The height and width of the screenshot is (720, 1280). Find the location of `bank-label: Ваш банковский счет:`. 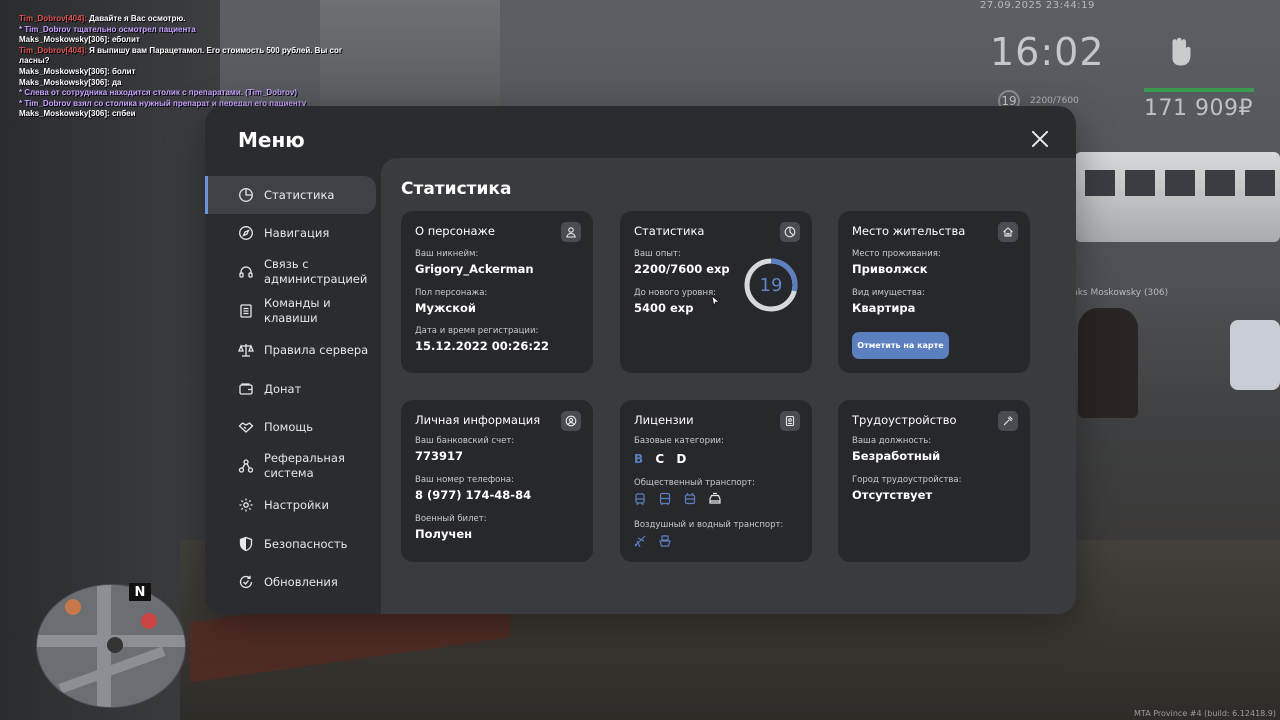

bank-label: Ваш банковский счет: is located at coordinates (465, 441).